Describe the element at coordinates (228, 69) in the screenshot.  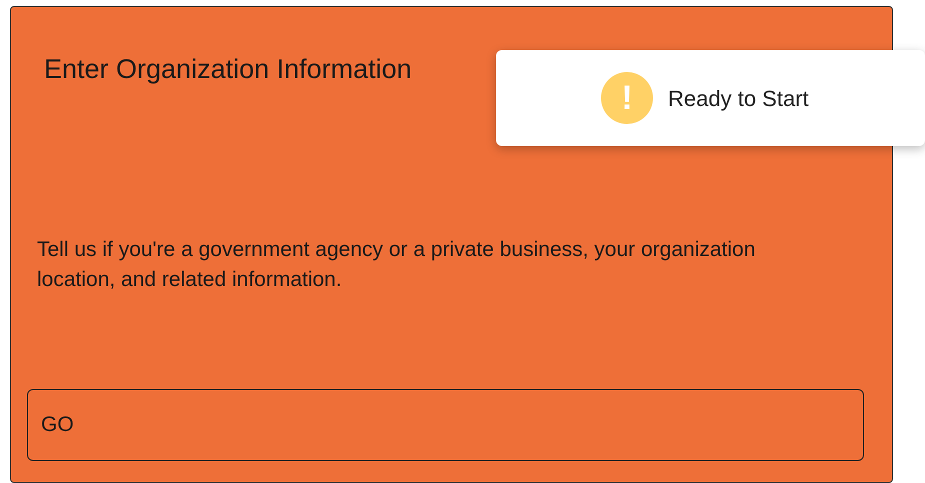
I see `card-title: Enter Organization Information` at that location.